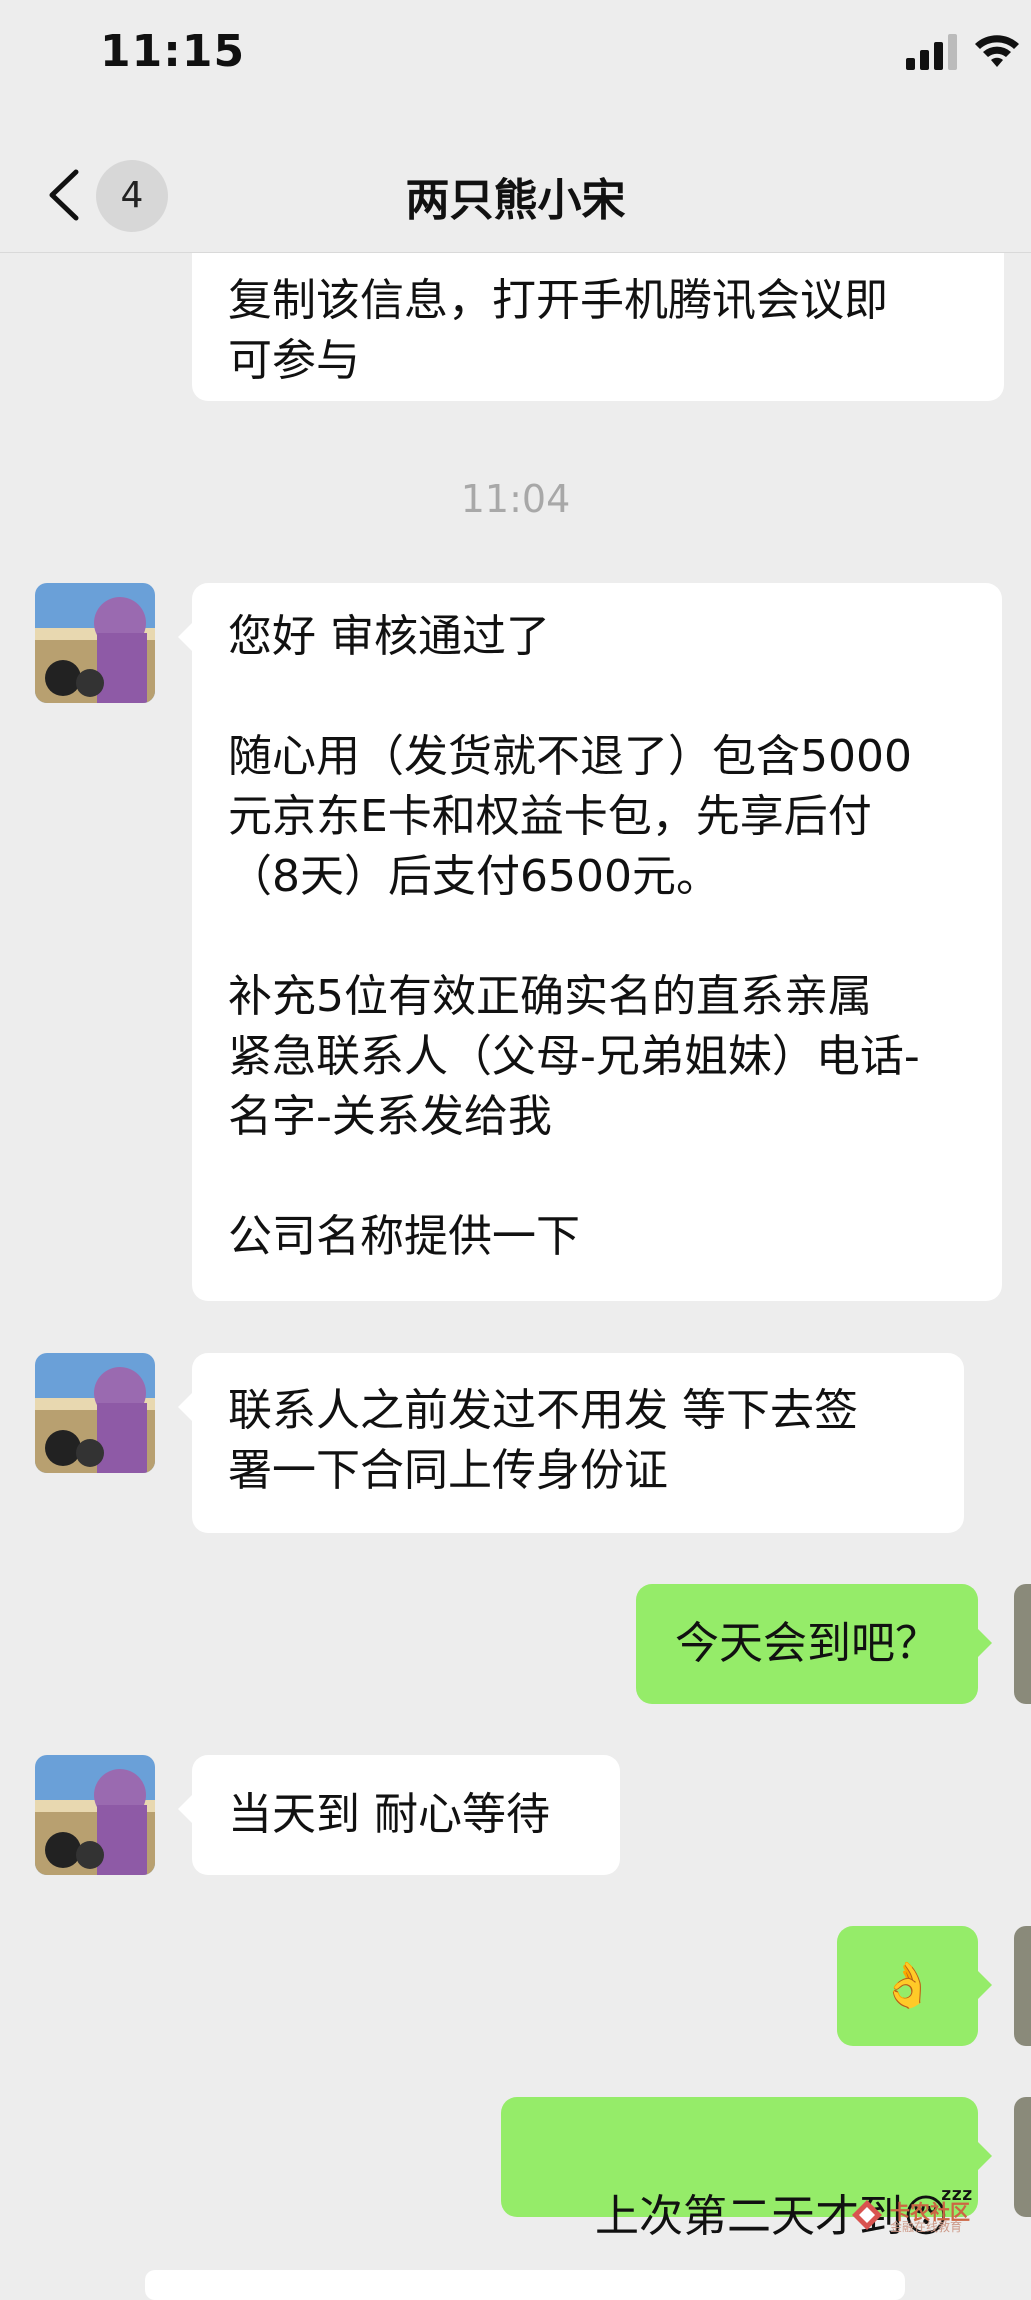 Image resolution: width=1031 pixels, height=2300 pixels. I want to click on chat-header: 4 两只熊小宋, so click(515, 196).